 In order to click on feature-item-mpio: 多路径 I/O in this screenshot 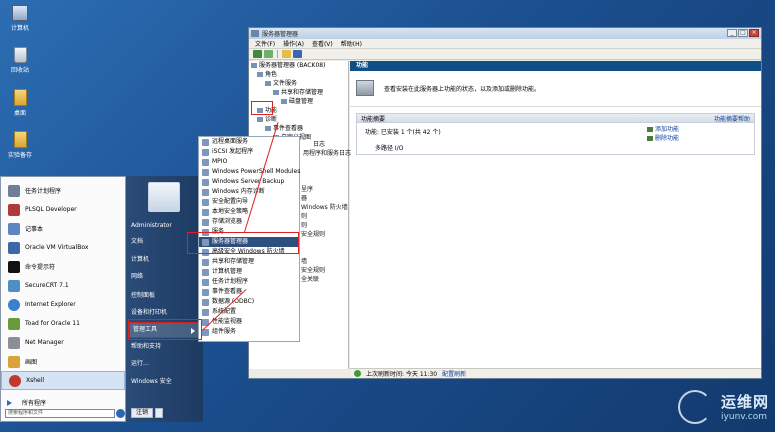, I will do `click(389, 148)`.